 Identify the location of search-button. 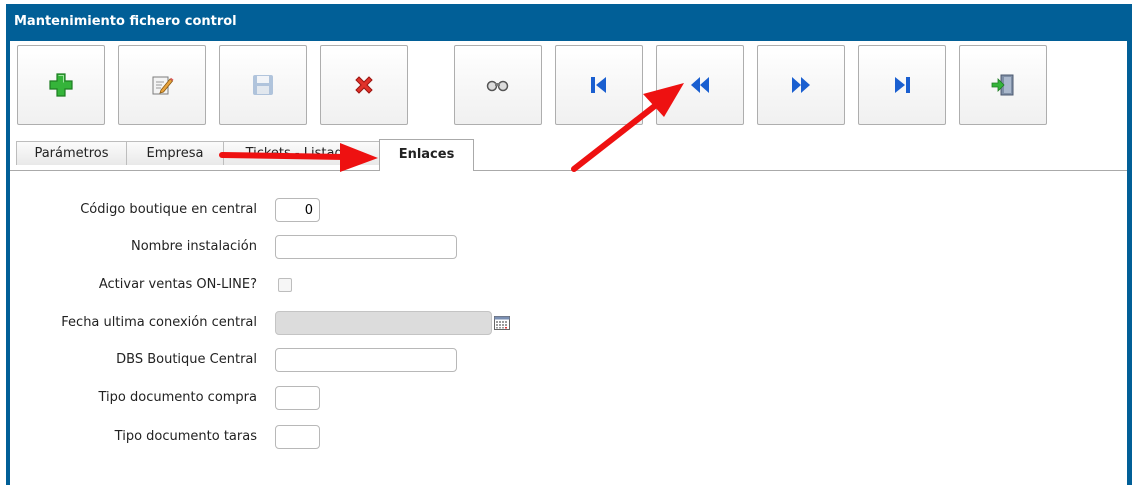
(498, 85).